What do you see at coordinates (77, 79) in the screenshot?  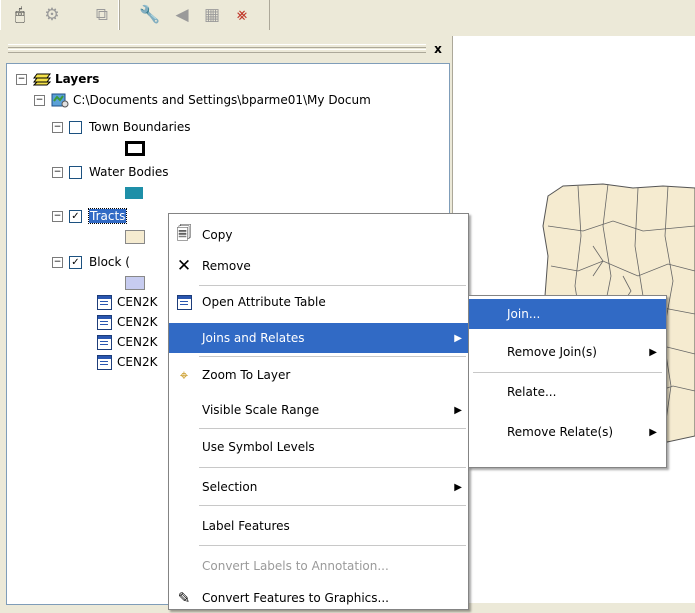 I see `root-label: Layers` at bounding box center [77, 79].